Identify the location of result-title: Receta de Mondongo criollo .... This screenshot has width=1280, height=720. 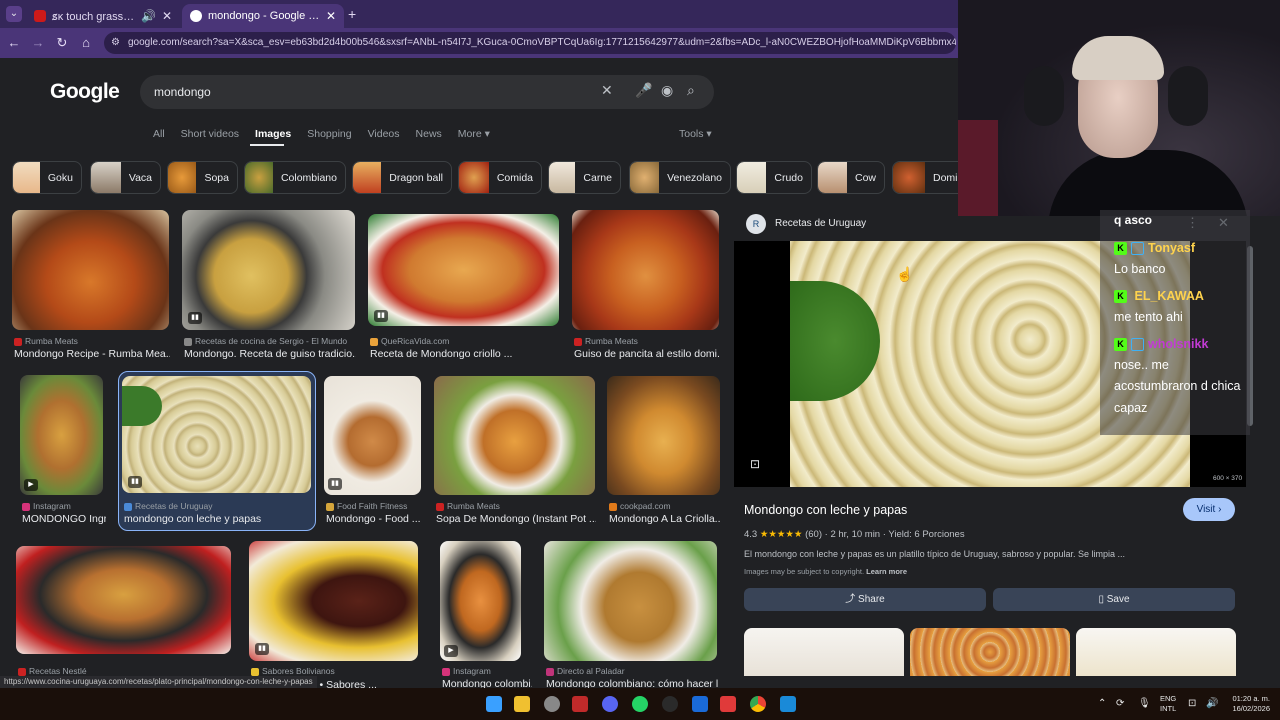
(465, 354).